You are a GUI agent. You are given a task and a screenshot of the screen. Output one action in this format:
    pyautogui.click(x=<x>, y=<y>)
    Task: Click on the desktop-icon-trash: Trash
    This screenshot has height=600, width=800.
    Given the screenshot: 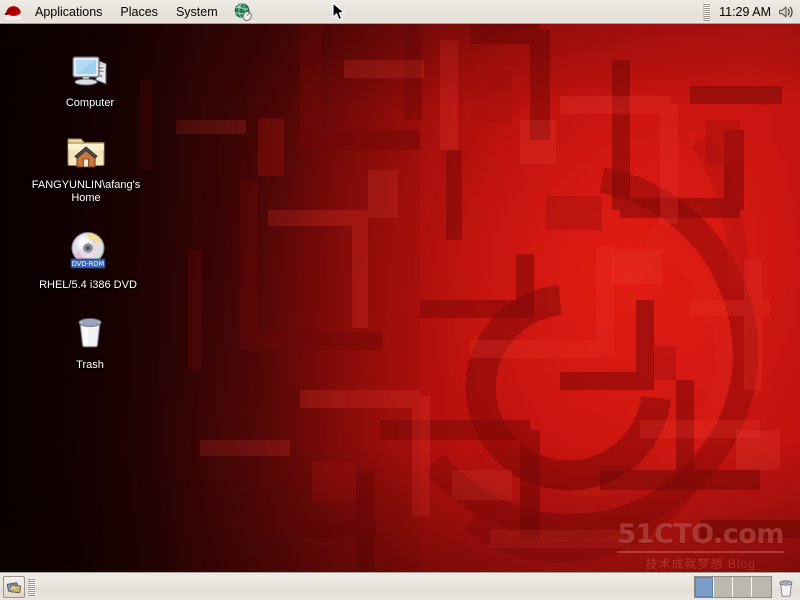 What is the action you would take?
    pyautogui.click(x=90, y=339)
    